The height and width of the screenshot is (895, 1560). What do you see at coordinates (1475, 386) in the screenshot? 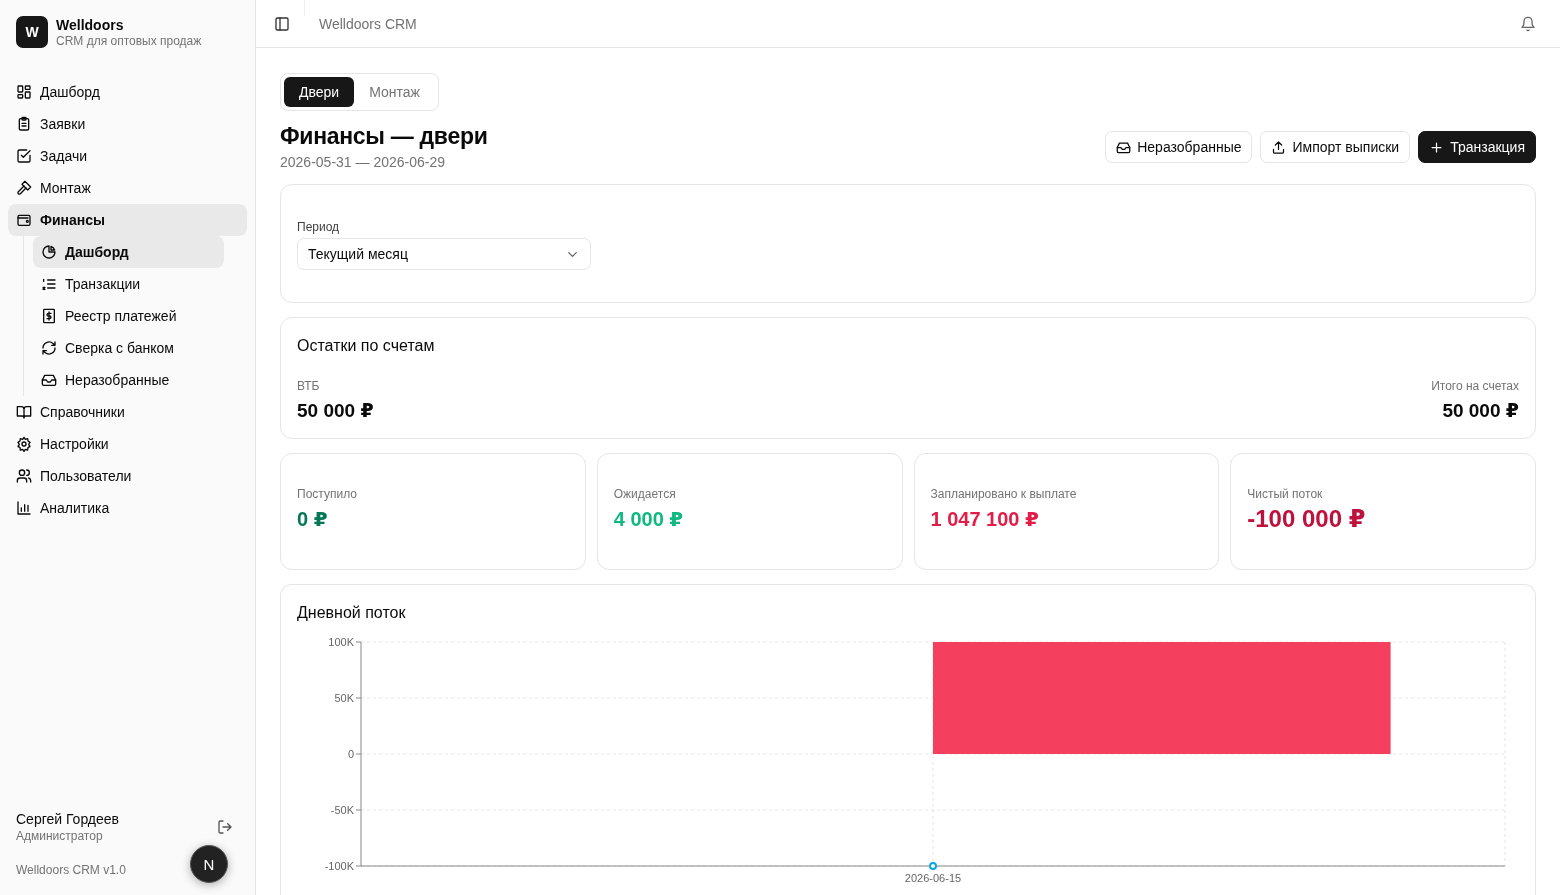
I see `total-label: Итого на счетах` at bounding box center [1475, 386].